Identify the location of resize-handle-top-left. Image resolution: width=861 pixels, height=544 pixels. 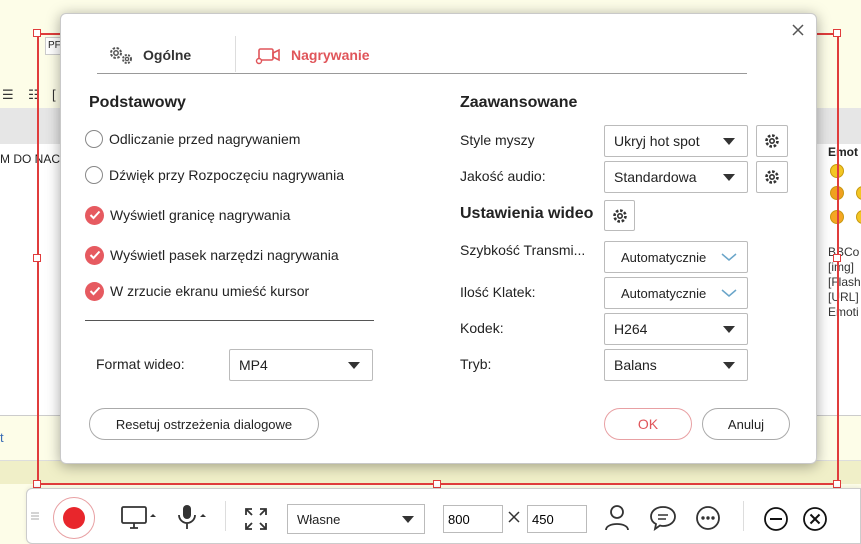
(37, 33).